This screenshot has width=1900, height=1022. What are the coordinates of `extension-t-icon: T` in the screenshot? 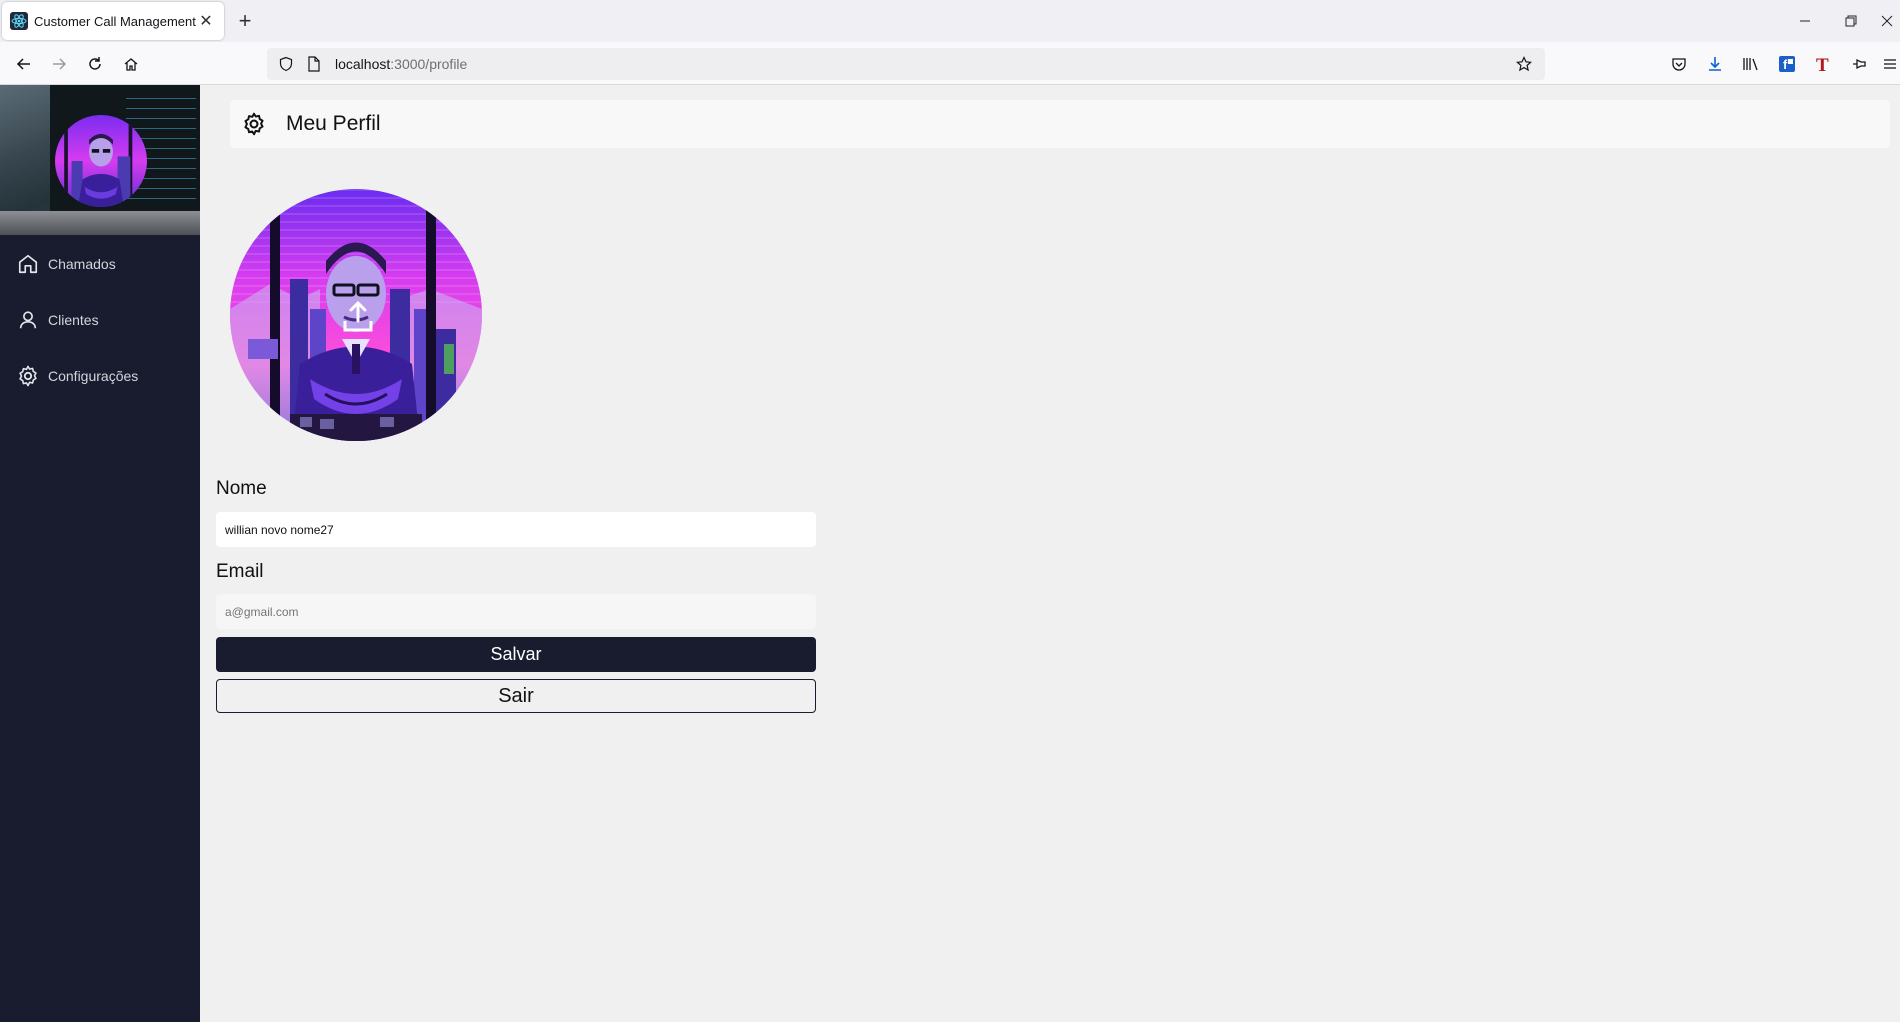 It's located at (1823, 64).